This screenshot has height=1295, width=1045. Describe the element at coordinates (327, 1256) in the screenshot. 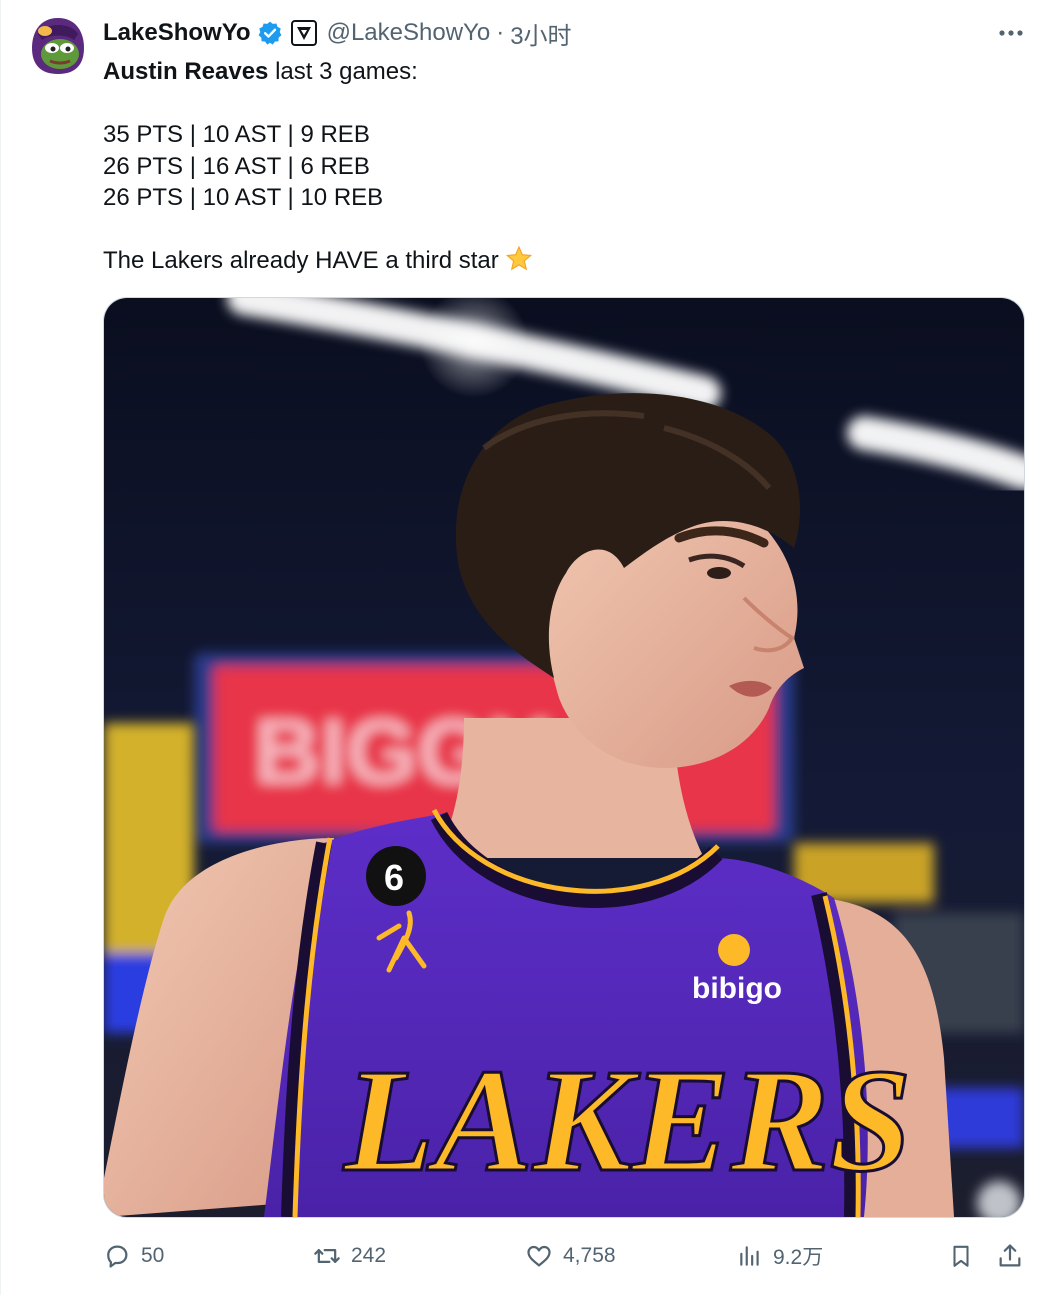

I see `retweet-icon` at that location.